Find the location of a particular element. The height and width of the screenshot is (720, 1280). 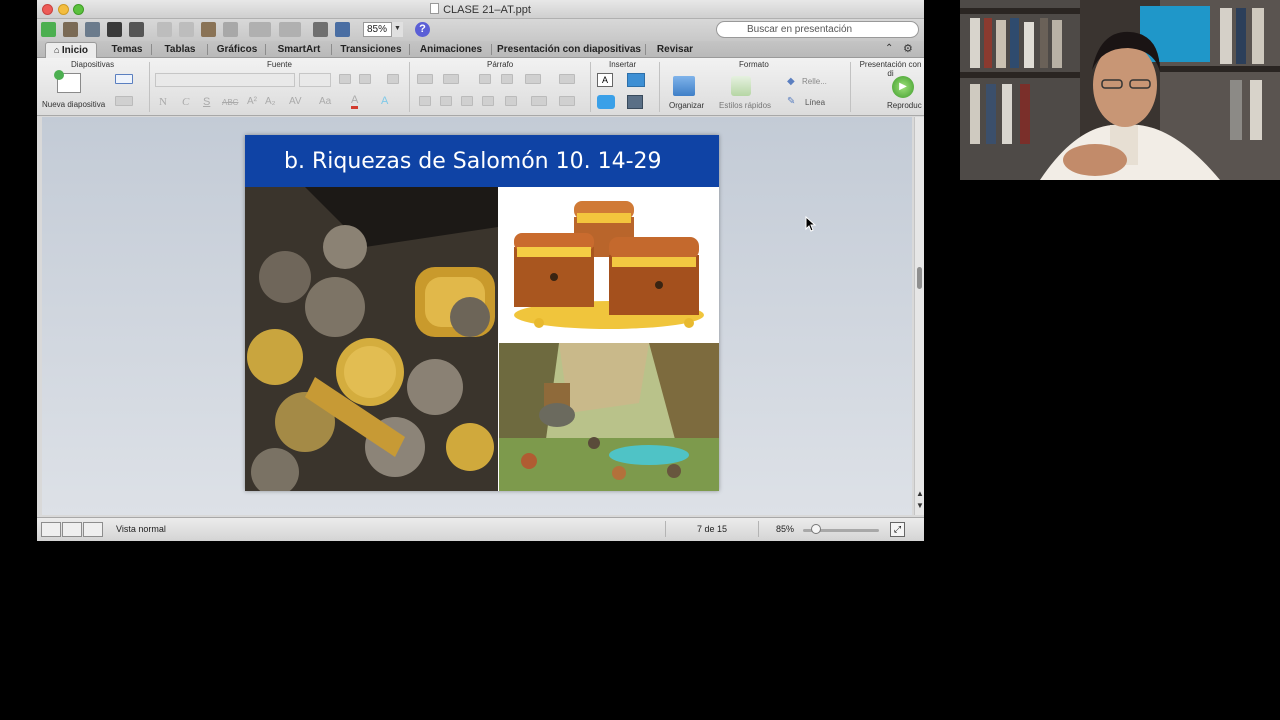

line-spacing-icon is located at coordinates (533, 79).